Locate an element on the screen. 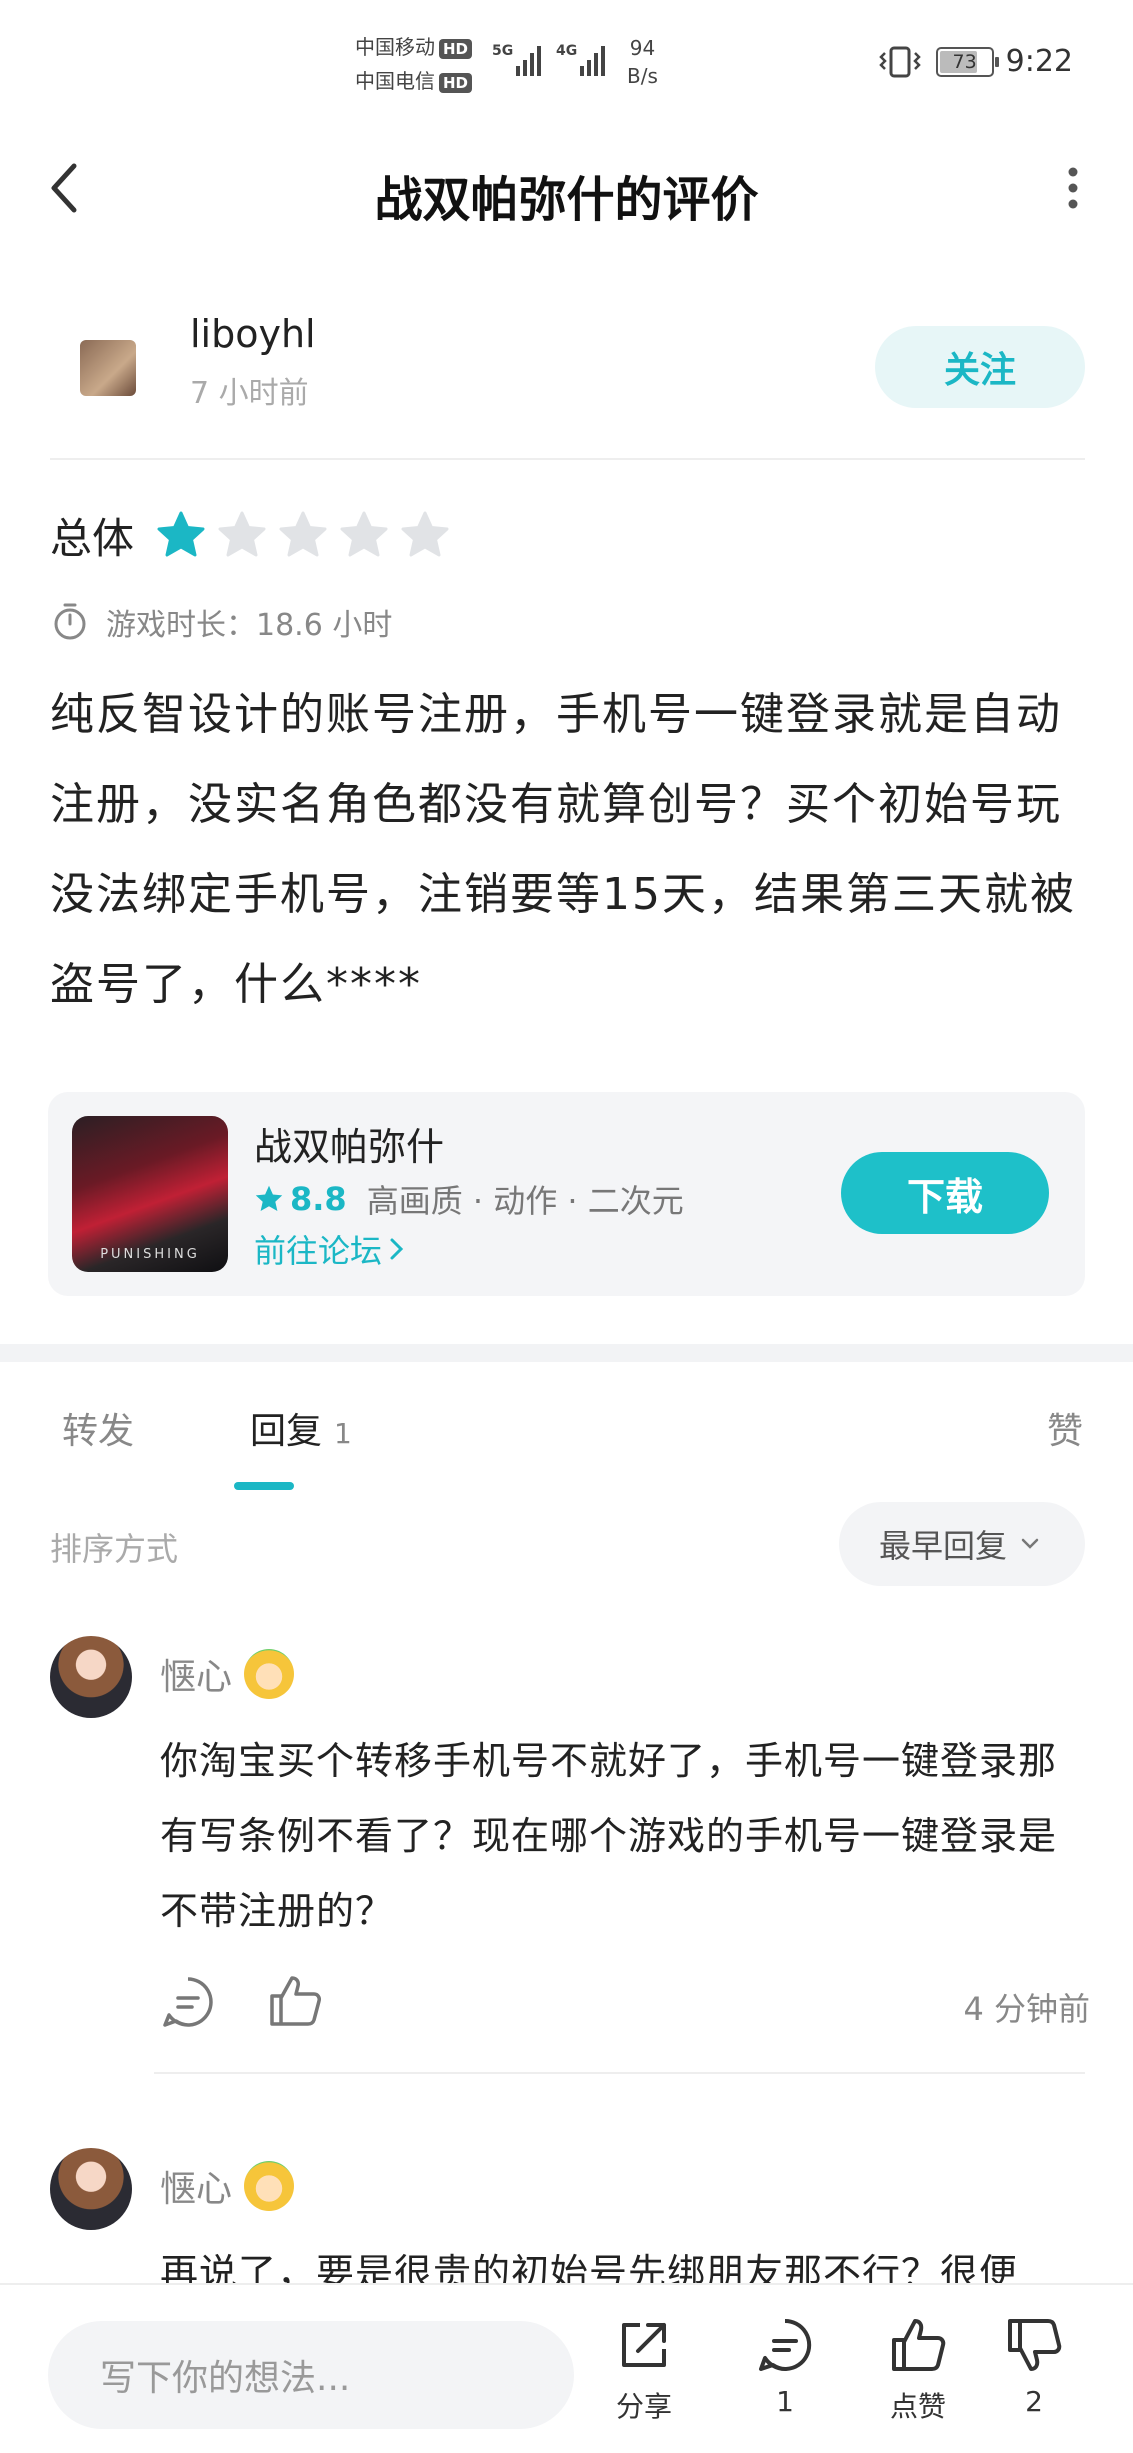  tab-replies: 回复 1 is located at coordinates (301, 1428).